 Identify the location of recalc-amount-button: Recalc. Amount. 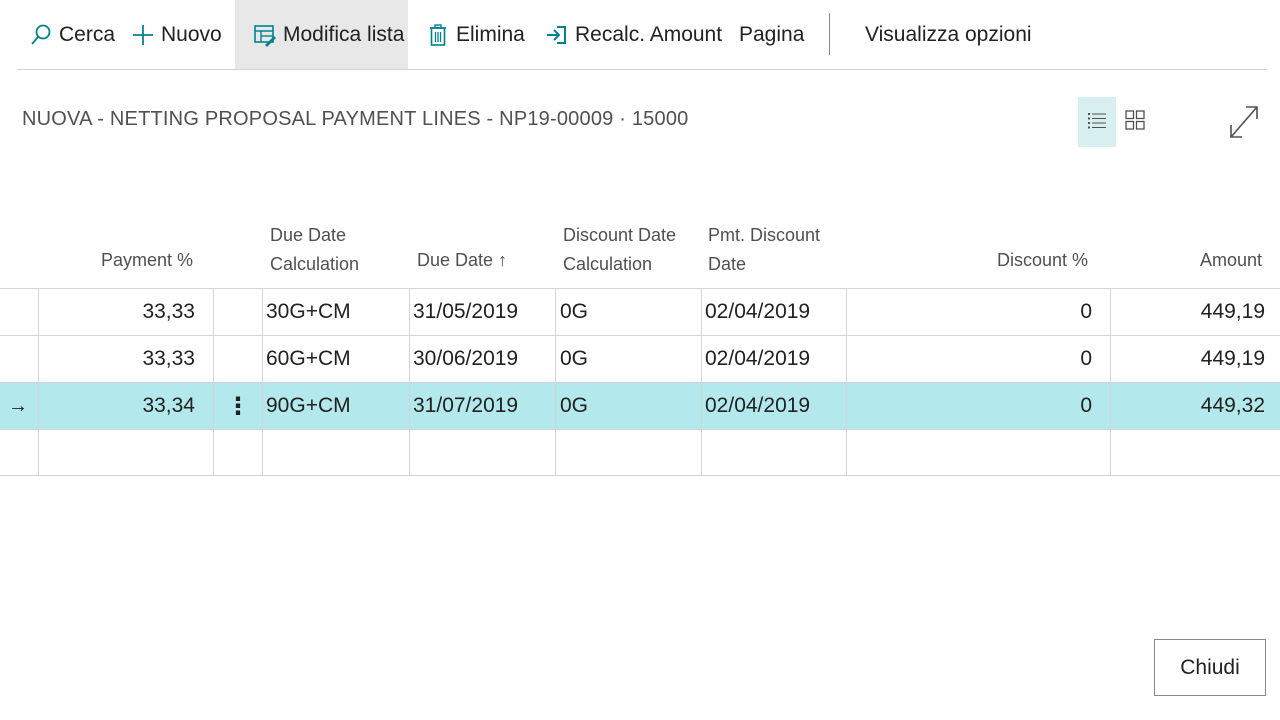
(633, 34).